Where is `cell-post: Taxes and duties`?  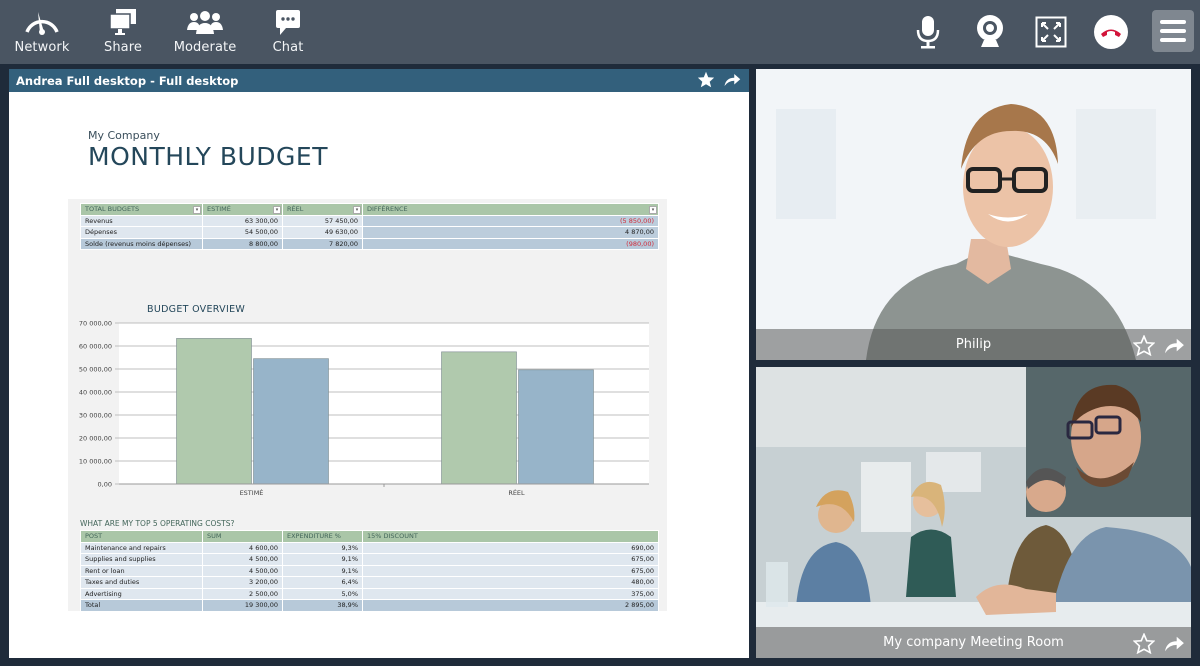
cell-post: Taxes and duties is located at coordinates (141, 582).